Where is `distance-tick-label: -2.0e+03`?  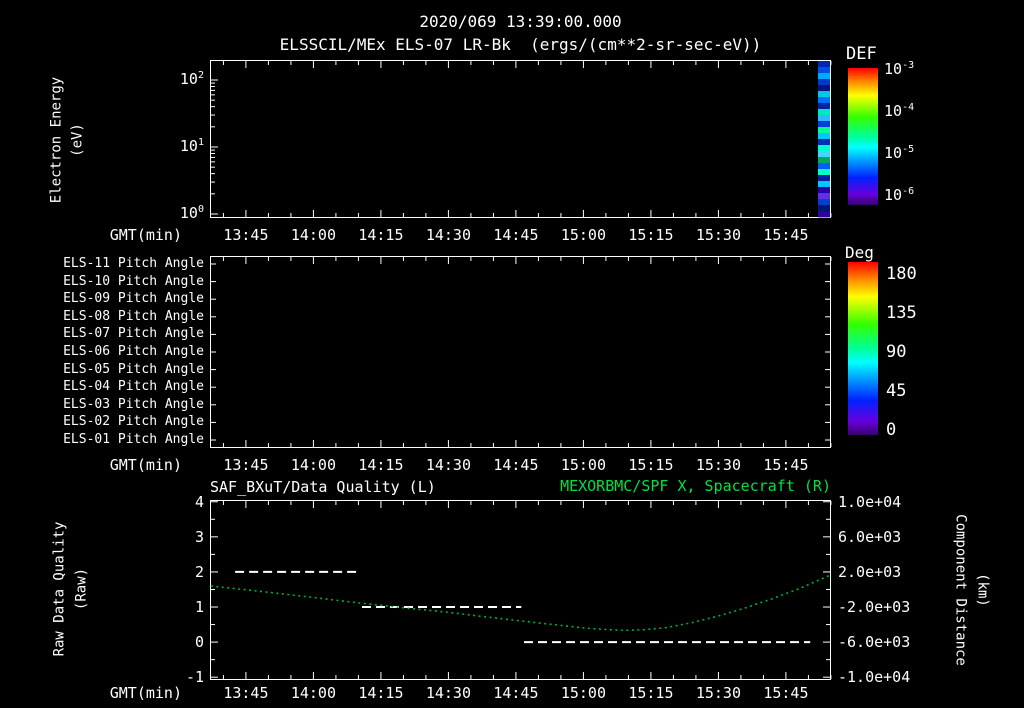
distance-tick-label: -2.0e+03 is located at coordinates (874, 607).